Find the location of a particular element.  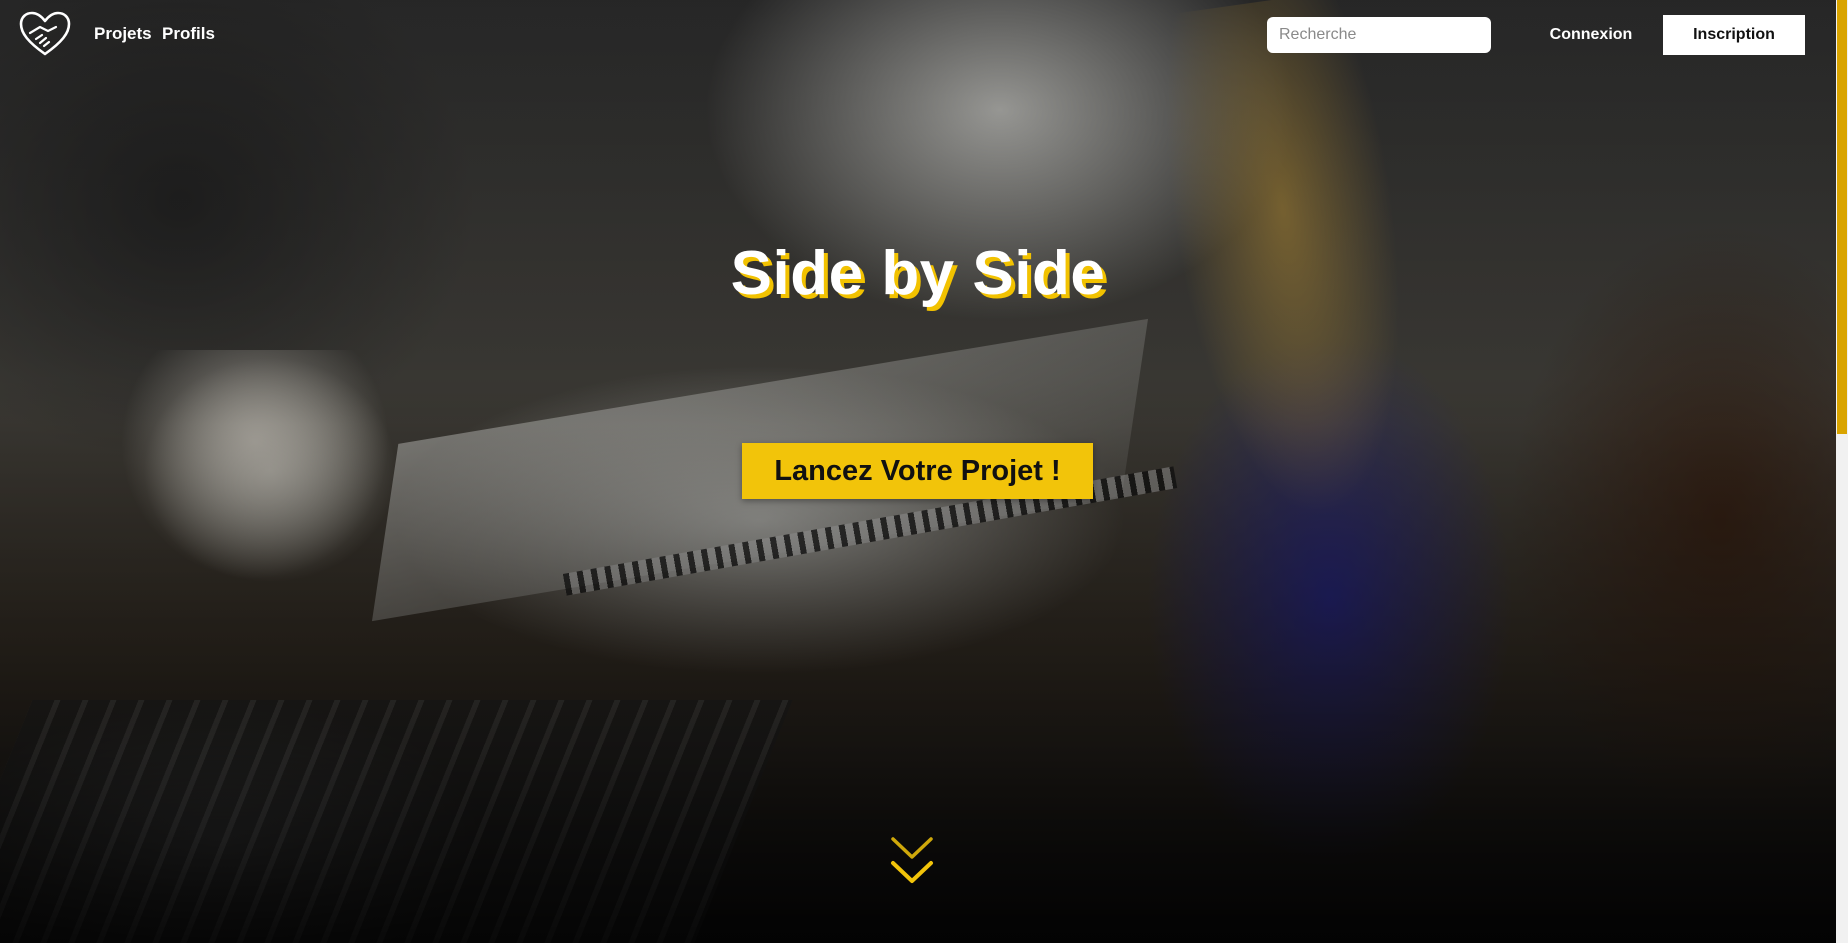

search-input is located at coordinates (1379, 35).